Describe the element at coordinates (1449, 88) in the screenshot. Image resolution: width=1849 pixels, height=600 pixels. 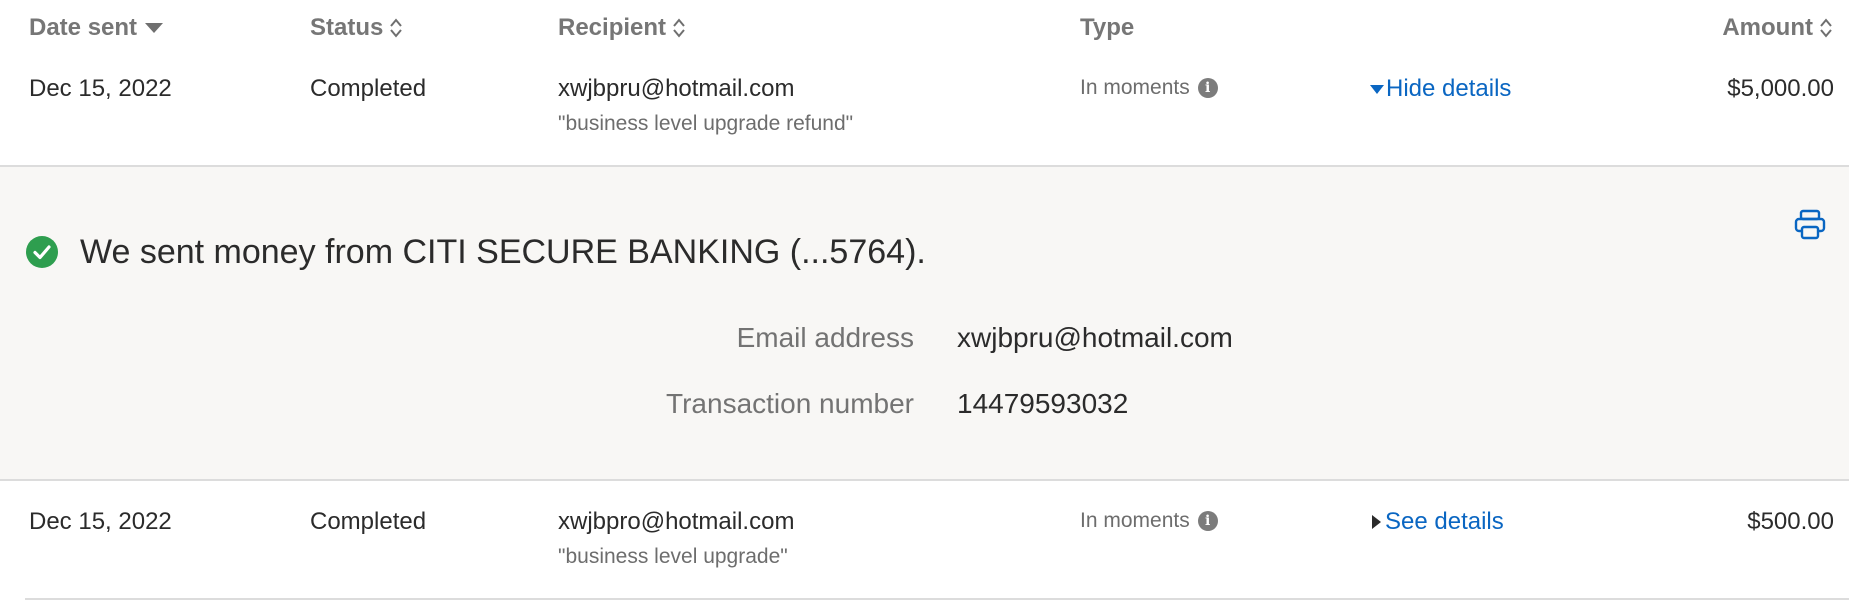
I see `hide-details-label: Hide details` at that location.